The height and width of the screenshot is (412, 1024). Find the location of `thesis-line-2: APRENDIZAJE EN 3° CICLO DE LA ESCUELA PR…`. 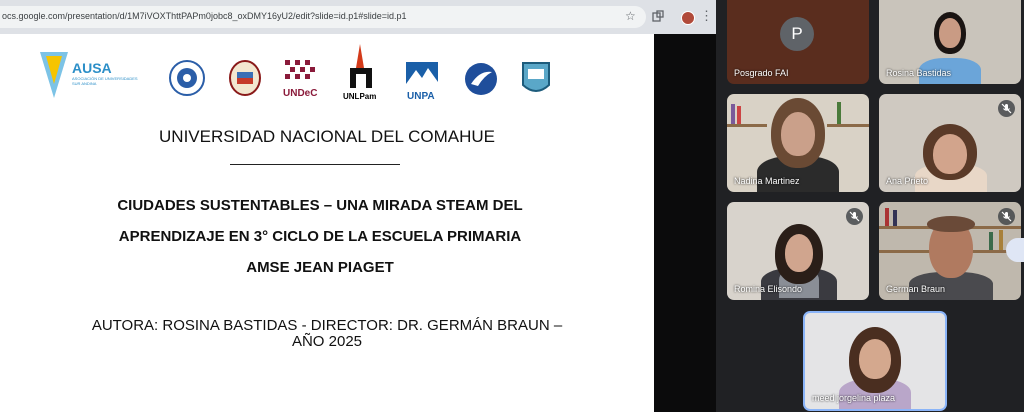

thesis-line-2: APRENDIZAJE EN 3° CICLO DE LA ESCUELA PR… is located at coordinates (320, 236).